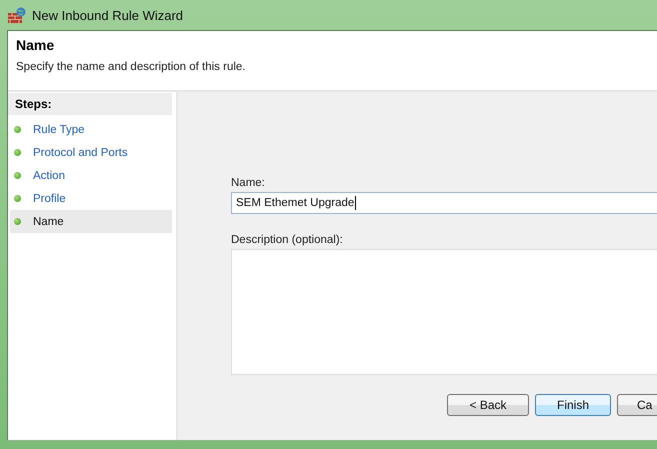 The width and height of the screenshot is (657, 449). I want to click on page-description: Specify the name and description of this rule., so click(131, 67).